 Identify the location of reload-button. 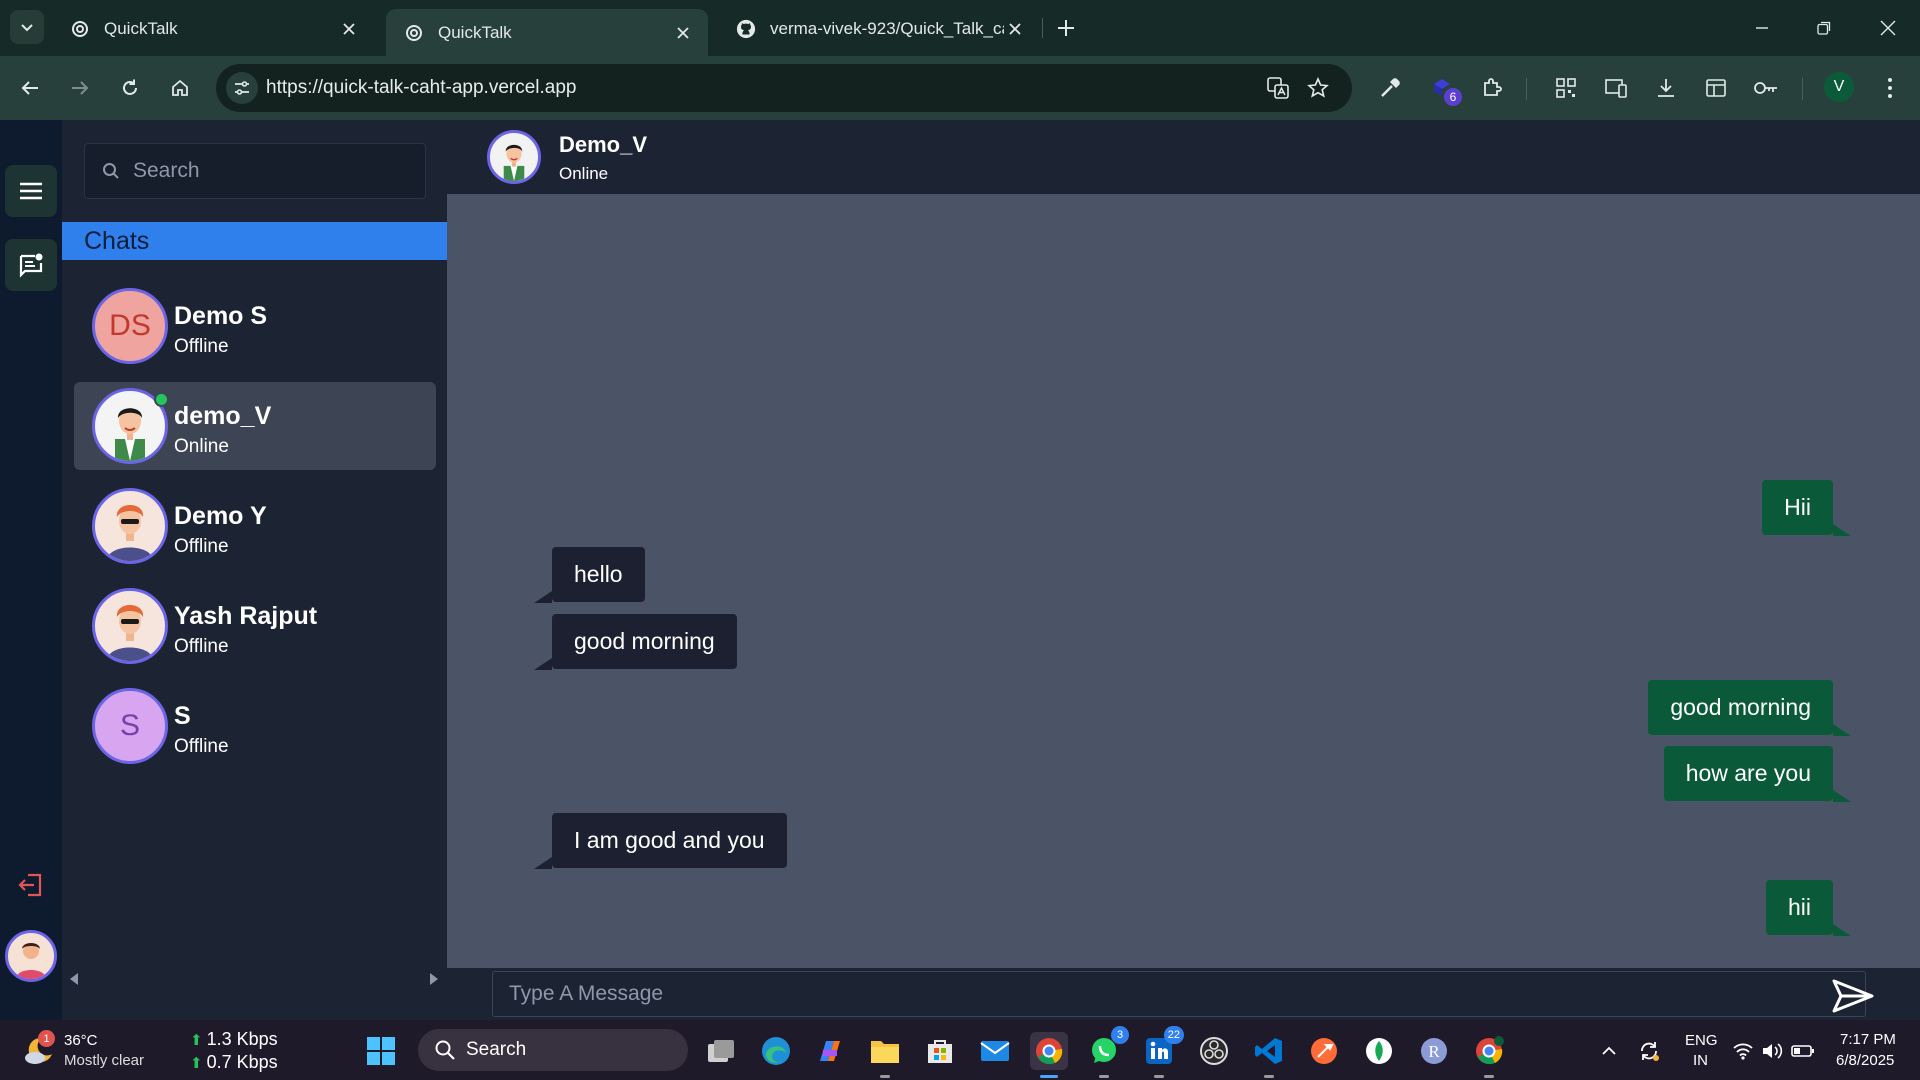
(130, 88).